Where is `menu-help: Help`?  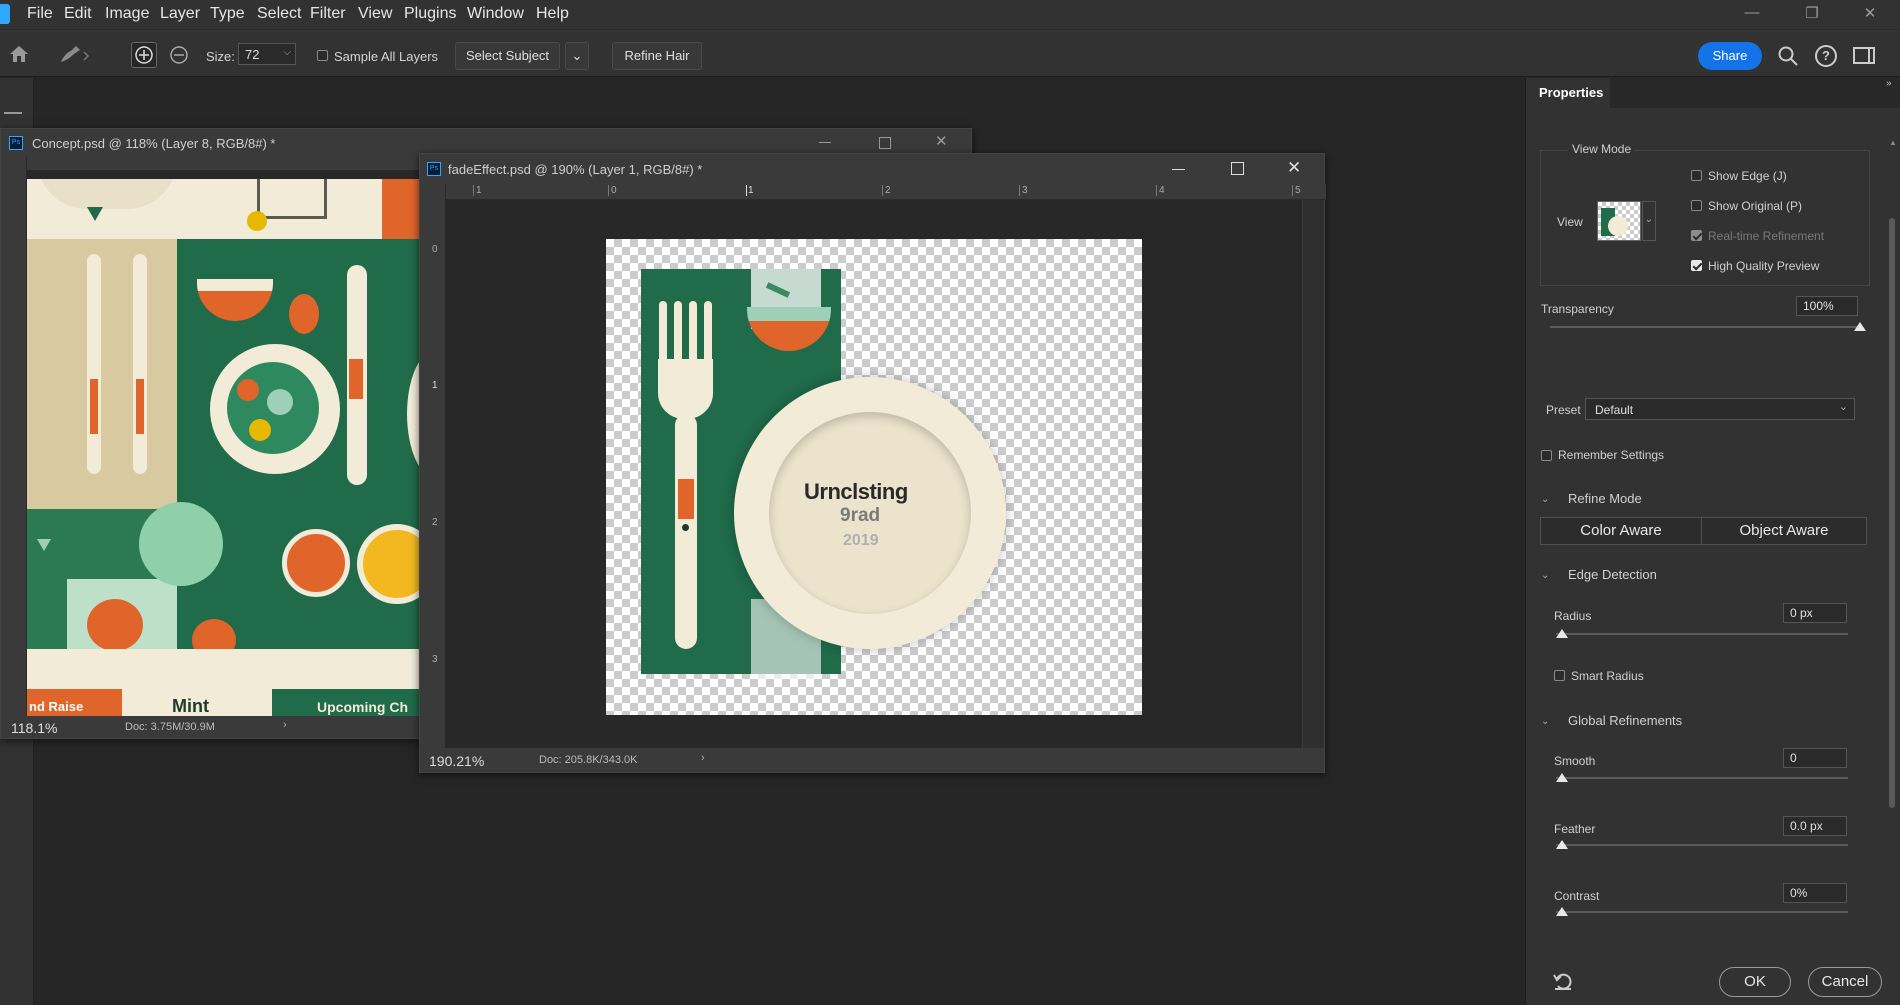 menu-help: Help is located at coordinates (552, 14).